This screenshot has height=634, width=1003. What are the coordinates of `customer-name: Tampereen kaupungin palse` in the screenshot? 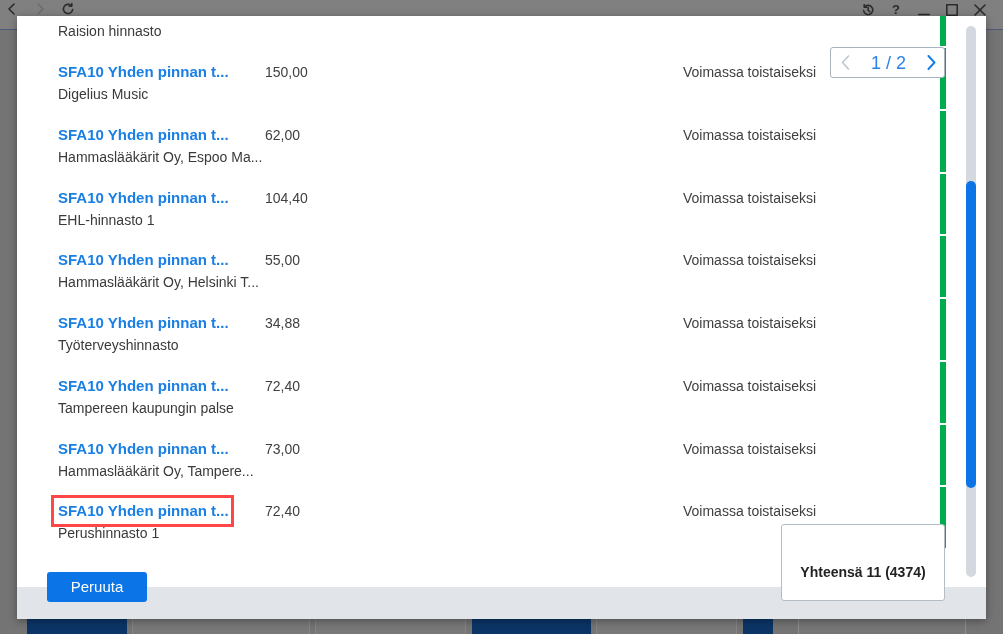 It's located at (146, 407).